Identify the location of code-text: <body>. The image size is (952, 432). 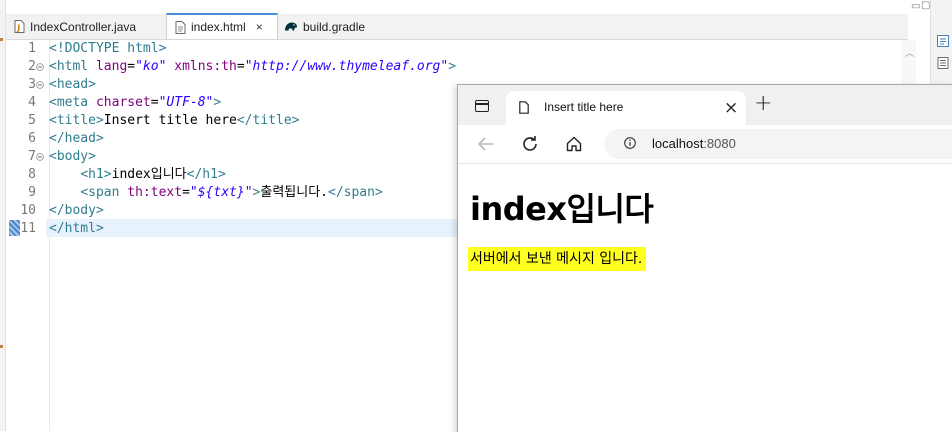
(72, 157).